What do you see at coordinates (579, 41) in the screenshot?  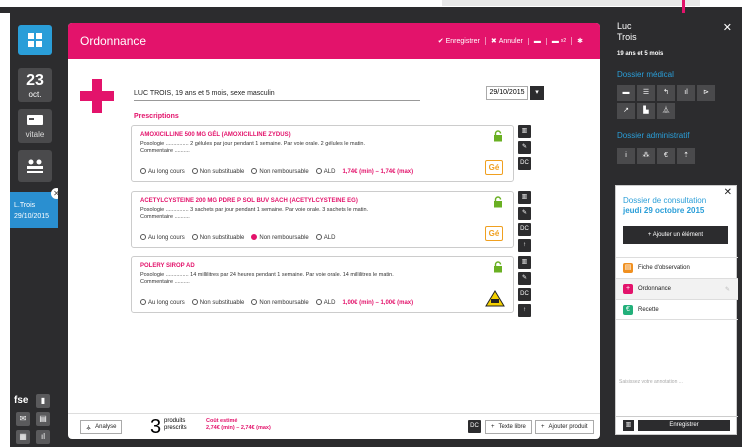 I see `settings-button: ✱` at bounding box center [579, 41].